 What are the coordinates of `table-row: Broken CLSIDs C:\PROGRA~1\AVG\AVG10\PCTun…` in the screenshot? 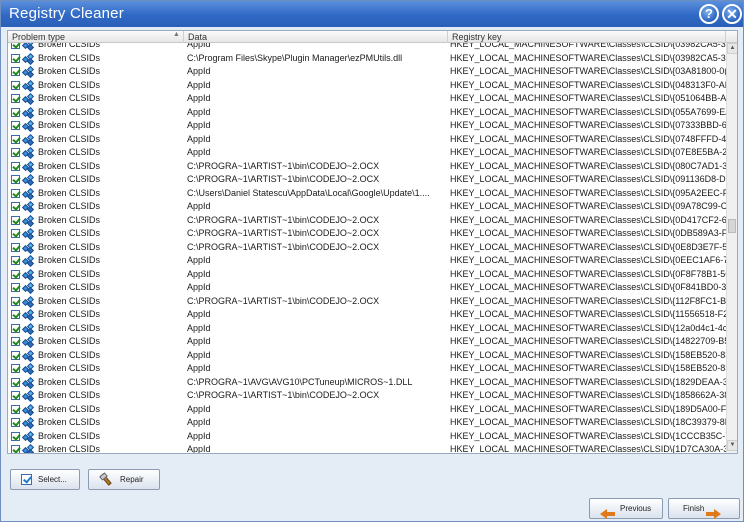 It's located at (367, 383).